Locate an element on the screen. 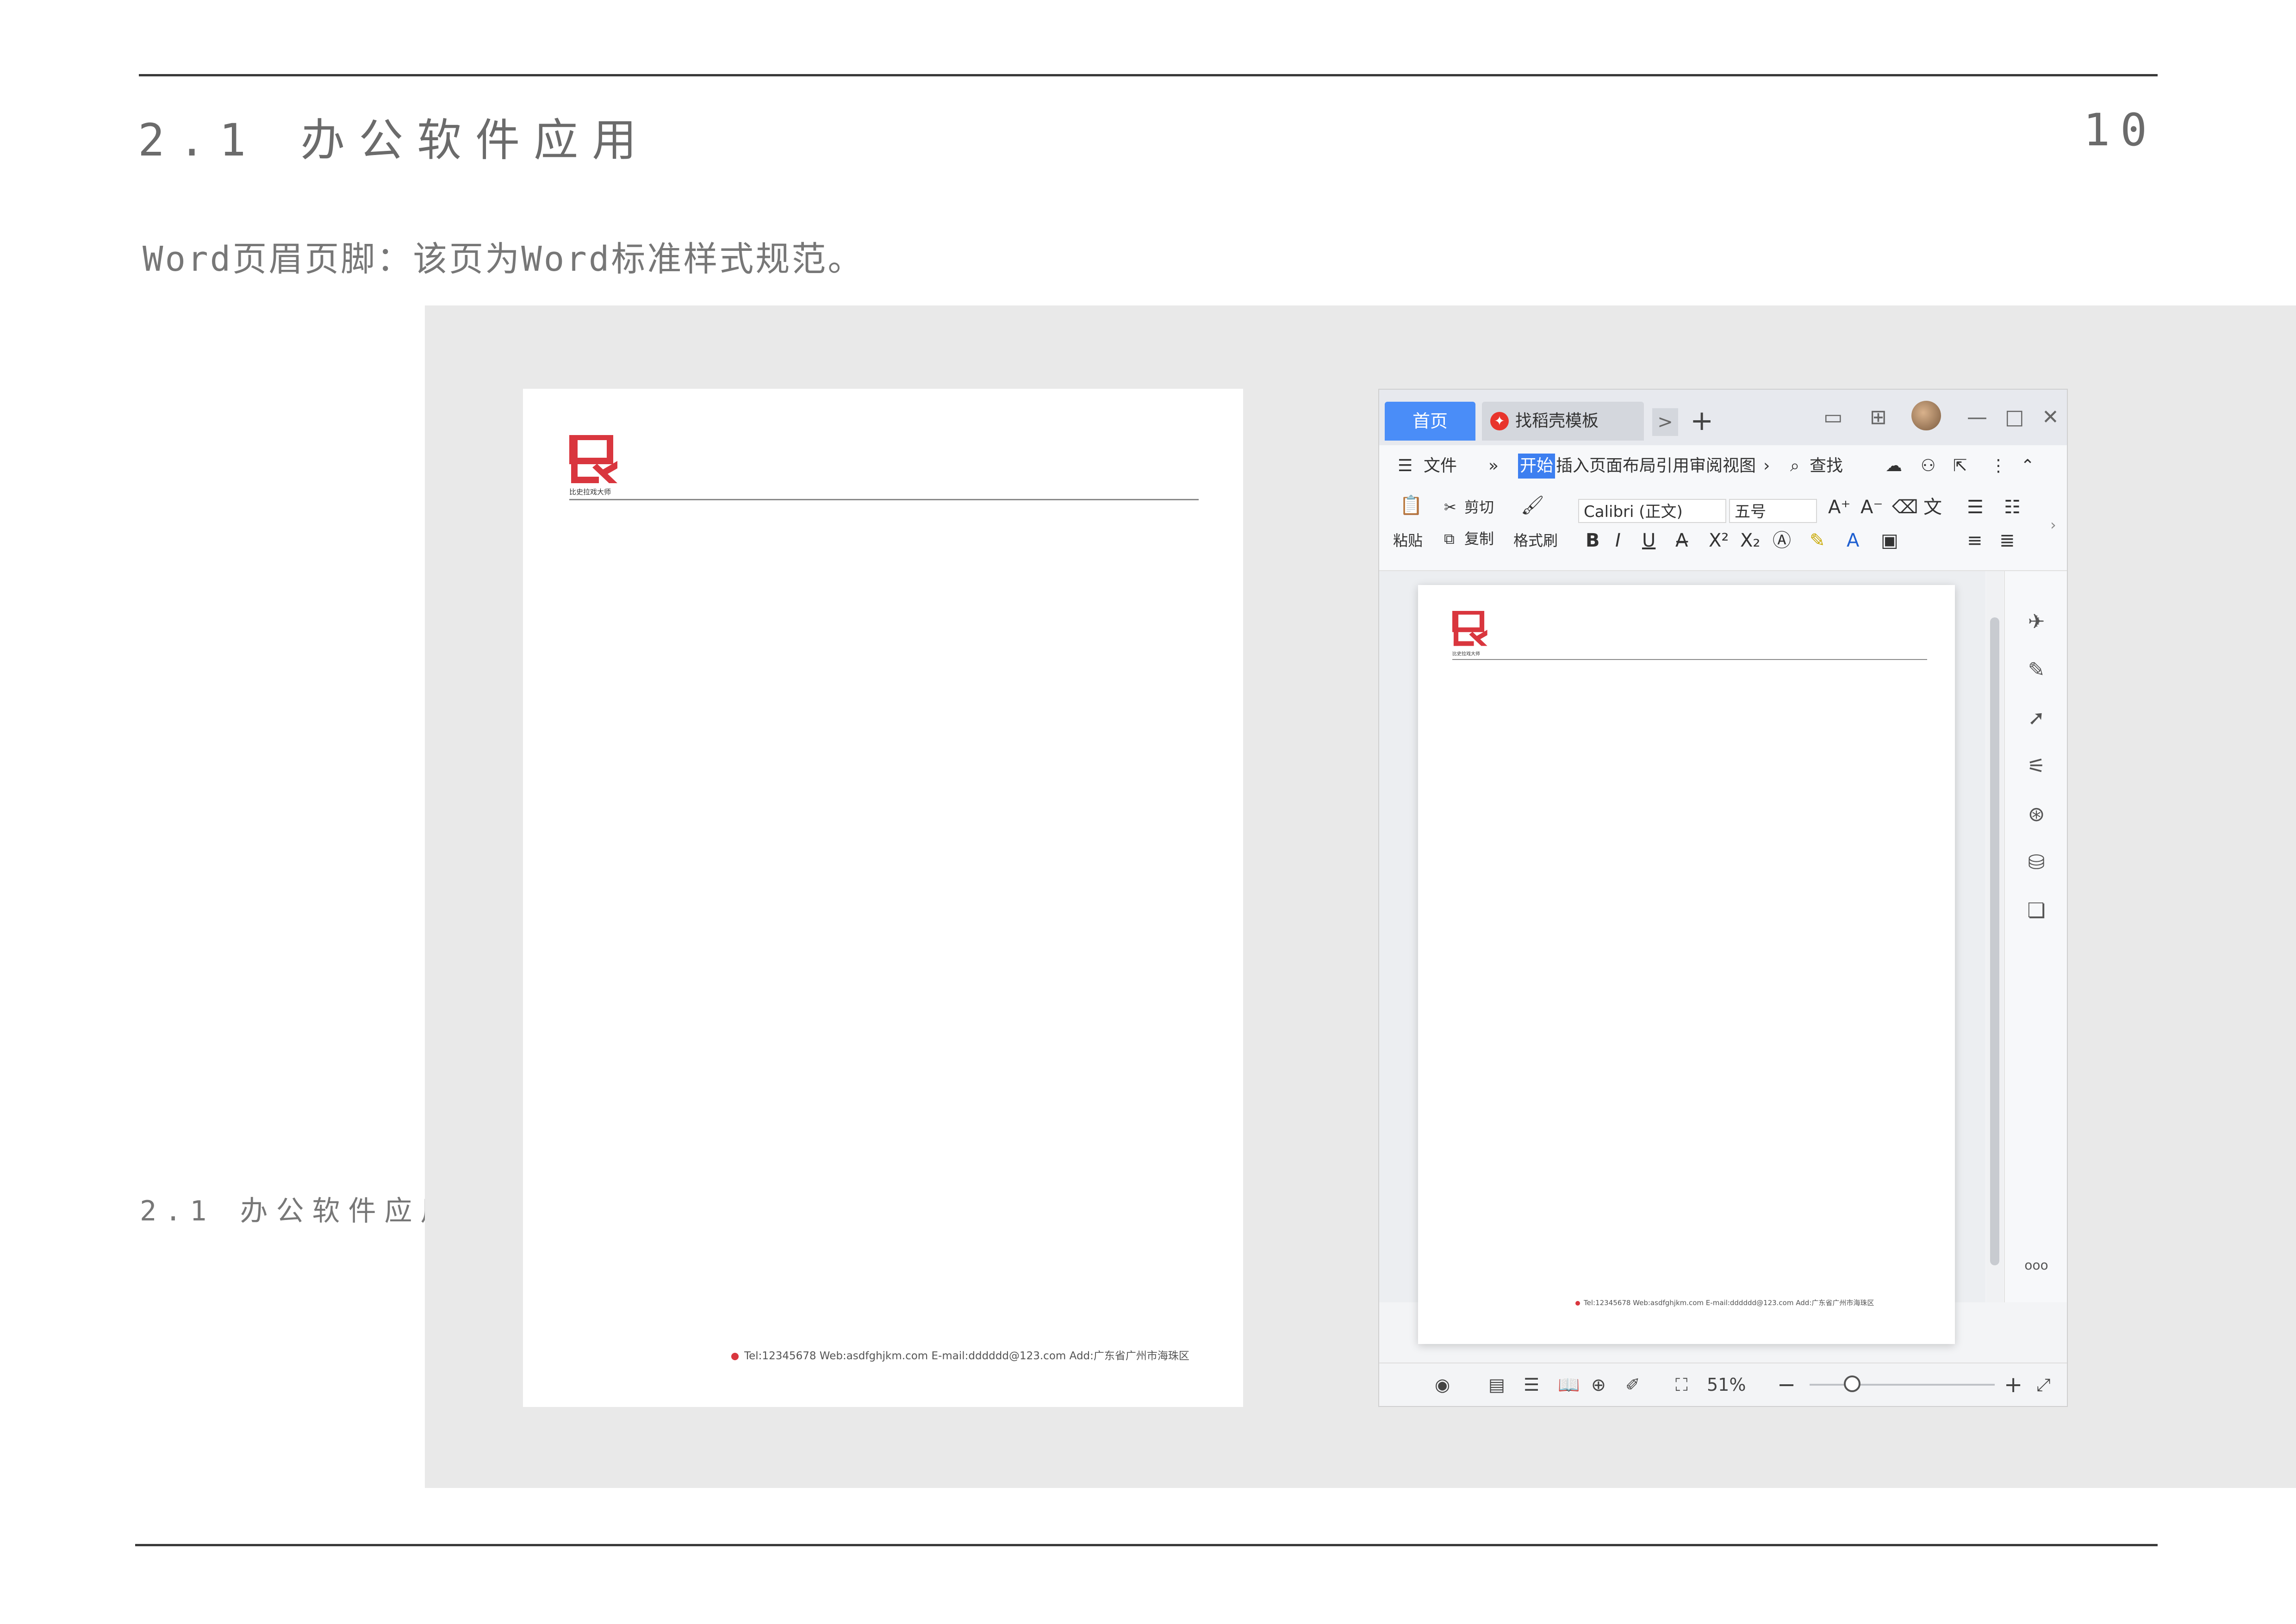 Image resolution: width=2296 pixels, height=1624 pixels. maximize-icon: □ is located at coordinates (2014, 417).